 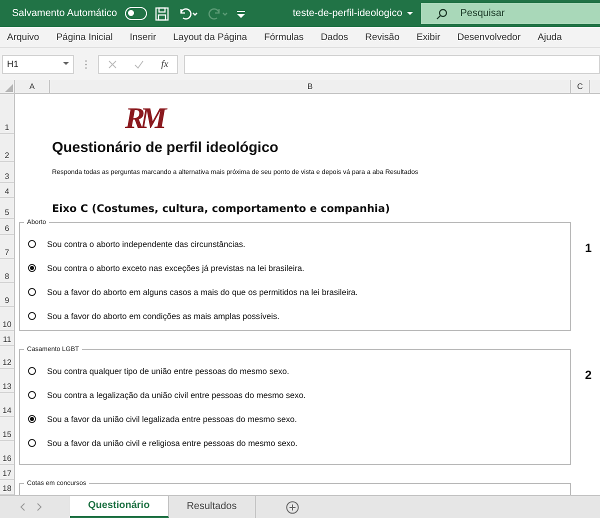 What do you see at coordinates (7, 338) in the screenshot?
I see `row-header: 11` at bounding box center [7, 338].